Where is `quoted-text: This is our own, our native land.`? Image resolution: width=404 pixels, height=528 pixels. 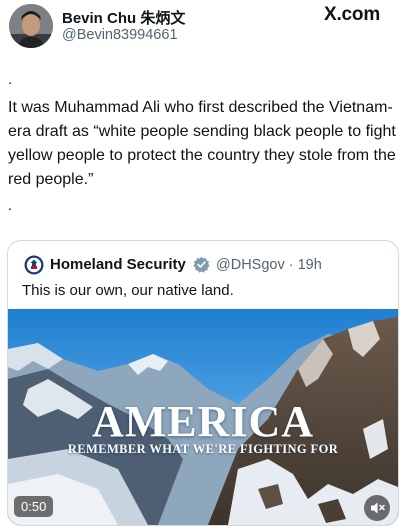
quoted-text: This is our own, our native land. is located at coordinates (128, 290).